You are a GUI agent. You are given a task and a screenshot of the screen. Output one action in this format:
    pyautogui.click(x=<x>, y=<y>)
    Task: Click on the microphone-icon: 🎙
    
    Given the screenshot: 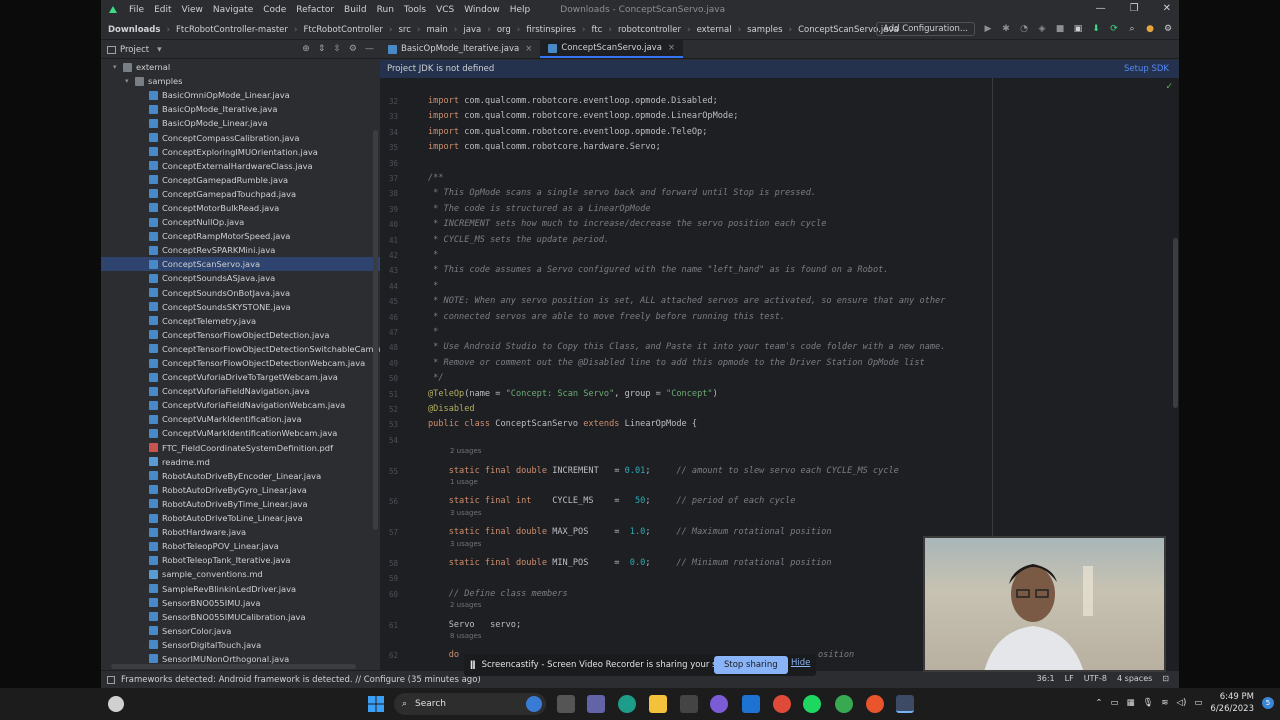 What is the action you would take?
    pyautogui.click(x=1148, y=703)
    